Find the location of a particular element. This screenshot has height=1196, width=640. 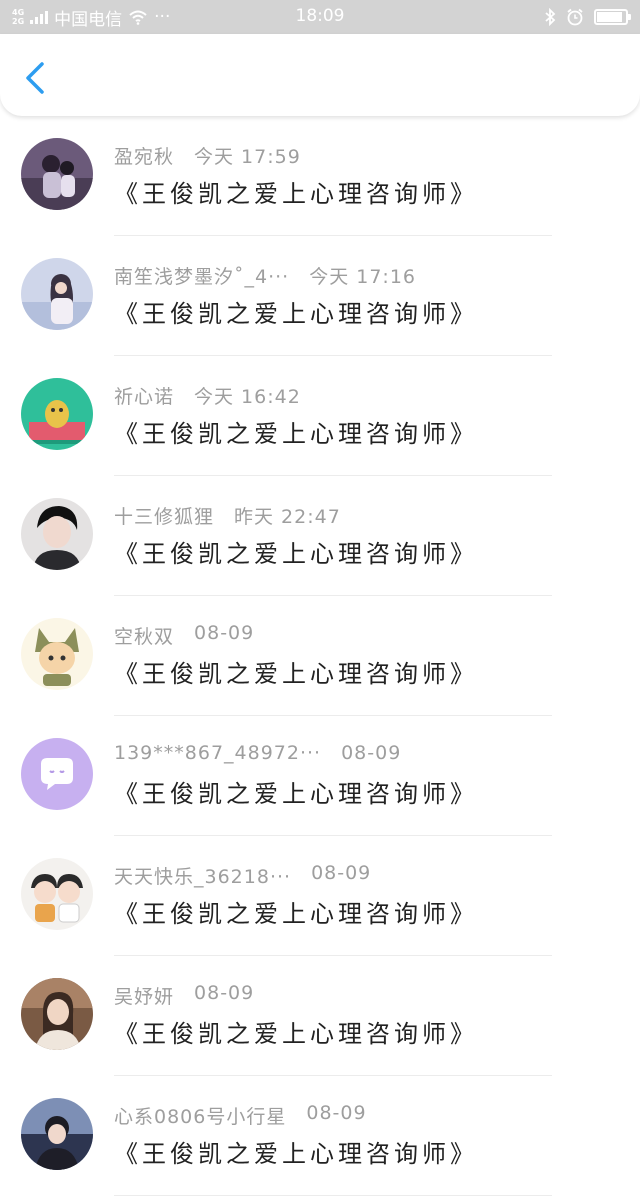

item-meta: 南笙浅梦墨汐˚_4··· 今天 17:16 is located at coordinates (265, 275).